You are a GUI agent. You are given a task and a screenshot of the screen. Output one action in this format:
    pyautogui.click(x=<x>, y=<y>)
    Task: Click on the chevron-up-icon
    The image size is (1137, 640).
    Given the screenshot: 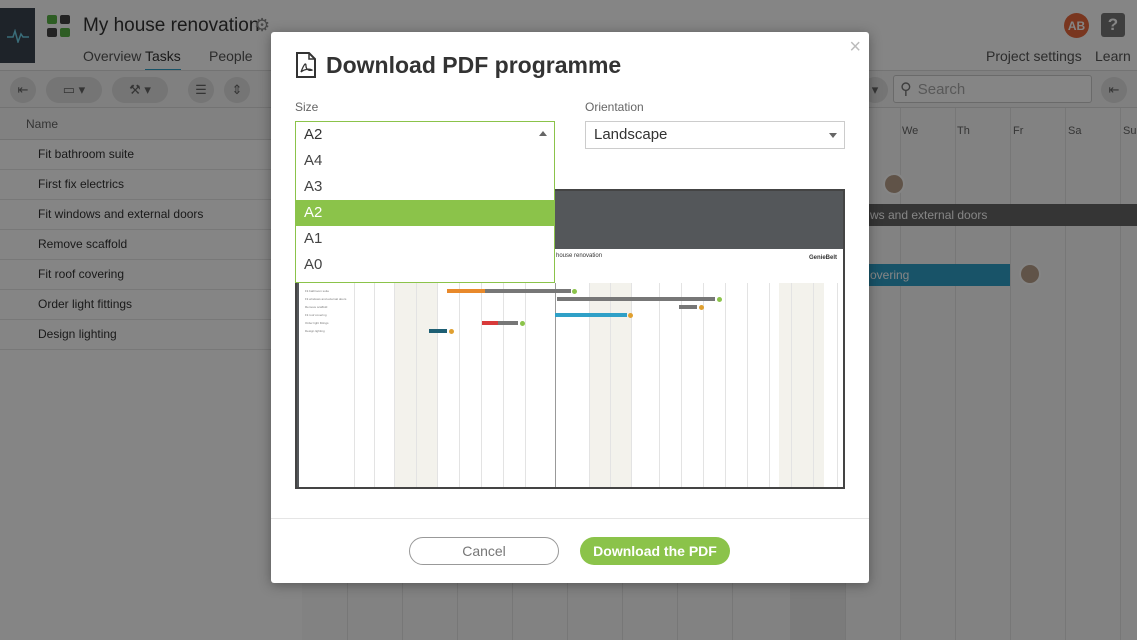 What is the action you would take?
    pyautogui.click(x=543, y=133)
    